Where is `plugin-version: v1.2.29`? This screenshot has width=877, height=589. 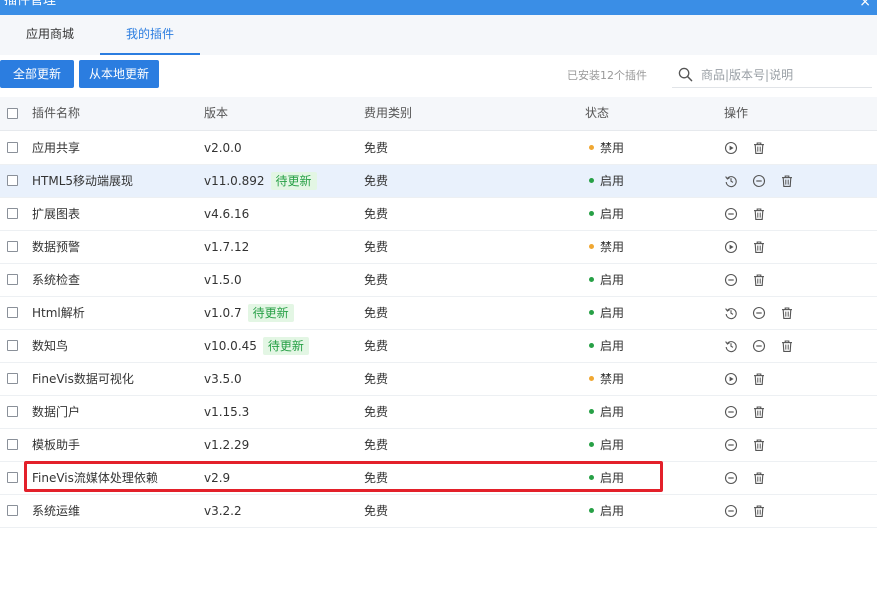
plugin-version: v1.2.29 is located at coordinates (227, 445).